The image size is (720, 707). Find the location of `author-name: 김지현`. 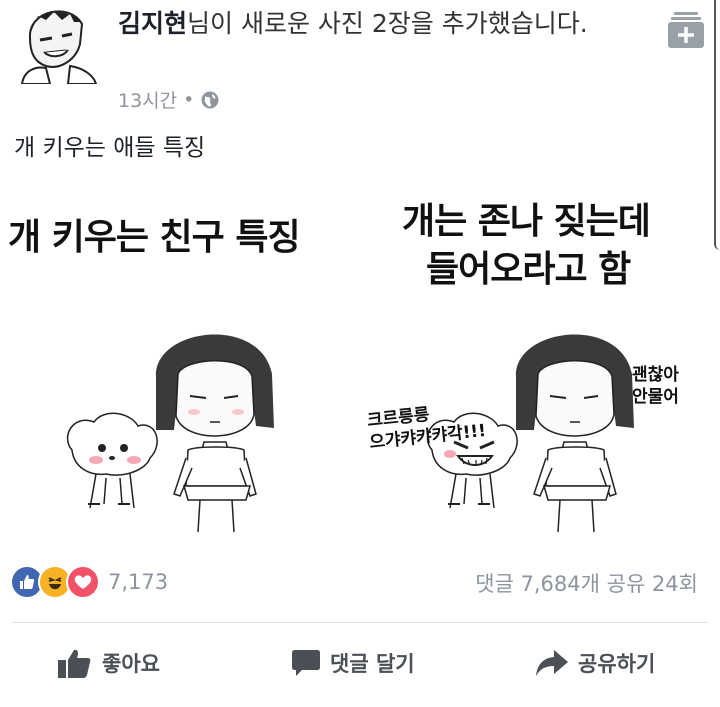

author-name: 김지현 is located at coordinates (152, 23).